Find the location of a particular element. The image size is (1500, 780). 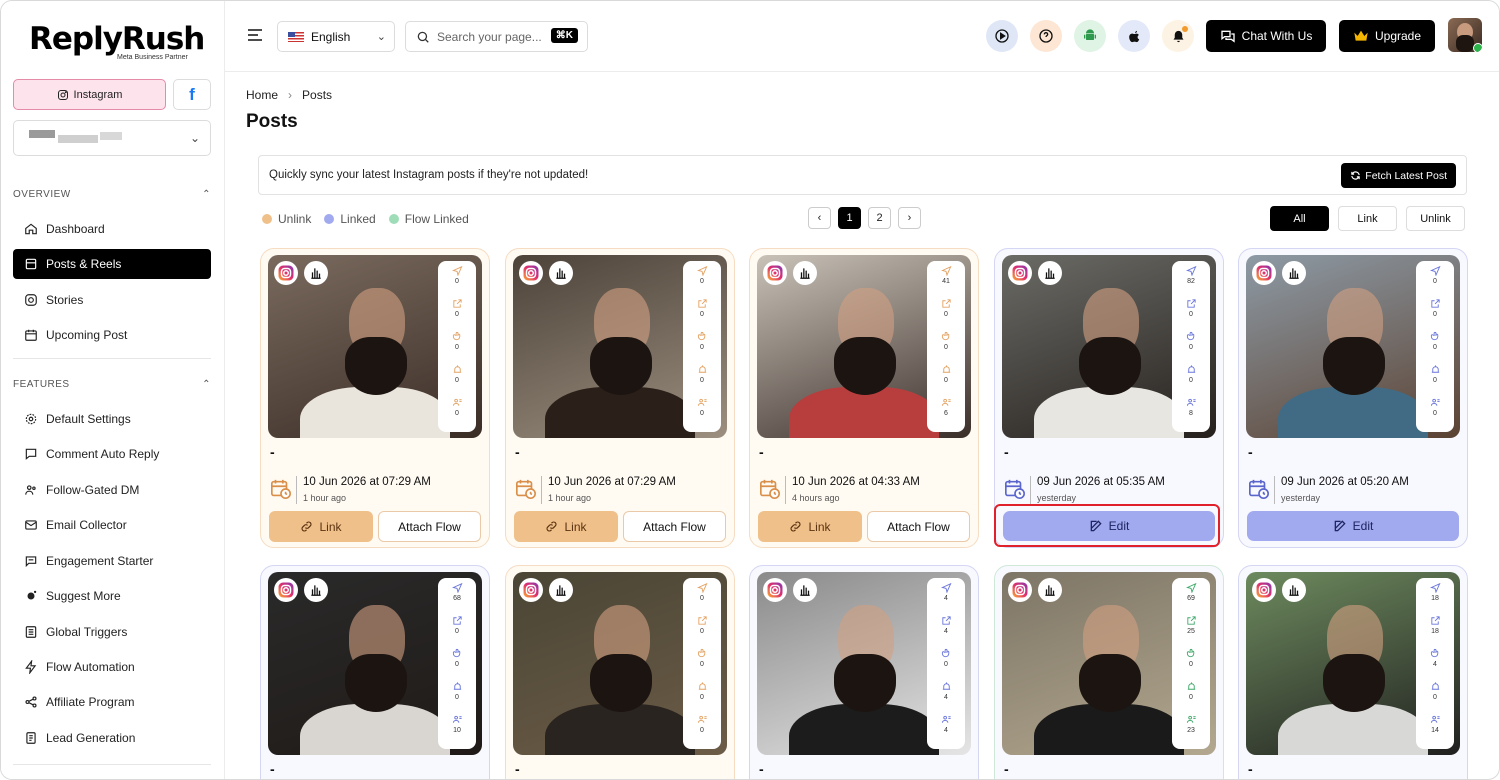

post-card: 68 0 0 0 10 - is located at coordinates (375, 672).